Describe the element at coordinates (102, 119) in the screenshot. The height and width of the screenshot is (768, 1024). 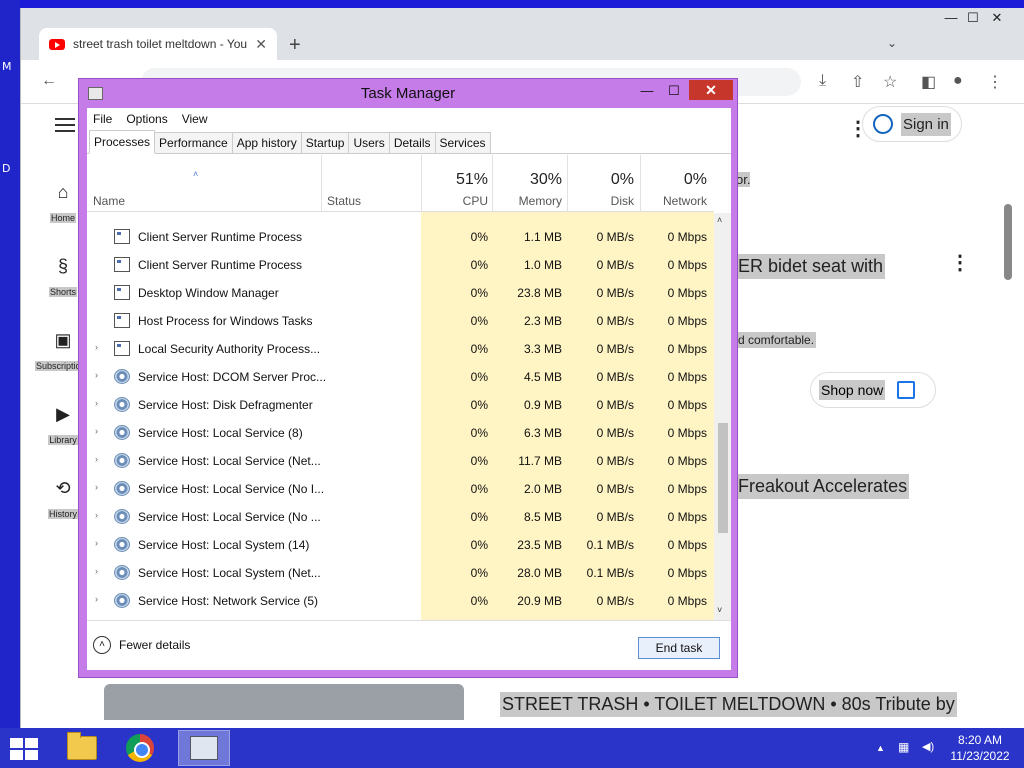
I see `menu-file: File` at that location.